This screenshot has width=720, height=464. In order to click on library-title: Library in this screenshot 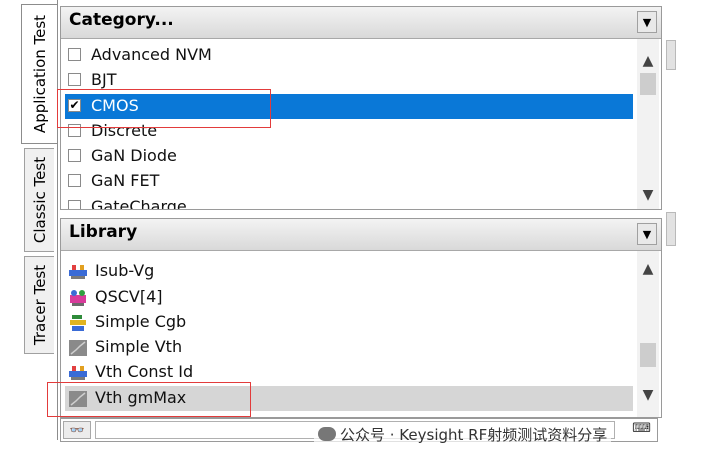, I will do `click(103, 232)`.